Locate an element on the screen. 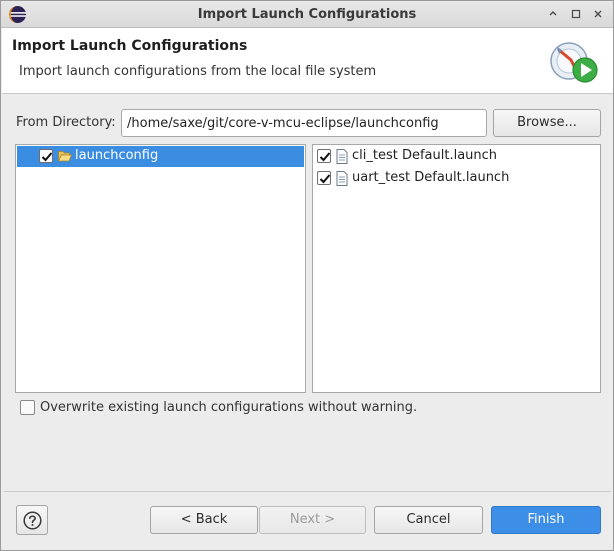 This screenshot has width=614, height=551. from-directory-label: From Directory: is located at coordinates (66, 122).